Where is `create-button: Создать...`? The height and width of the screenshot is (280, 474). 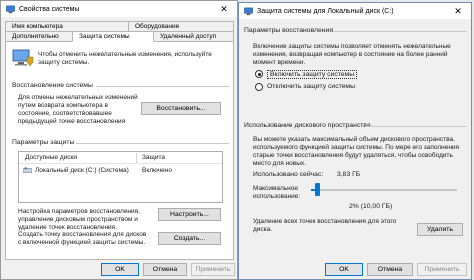
create-button: Создать... is located at coordinates (189, 238).